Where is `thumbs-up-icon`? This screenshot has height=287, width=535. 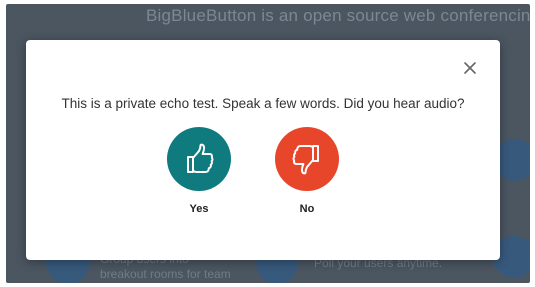 thumbs-up-icon is located at coordinates (200, 158).